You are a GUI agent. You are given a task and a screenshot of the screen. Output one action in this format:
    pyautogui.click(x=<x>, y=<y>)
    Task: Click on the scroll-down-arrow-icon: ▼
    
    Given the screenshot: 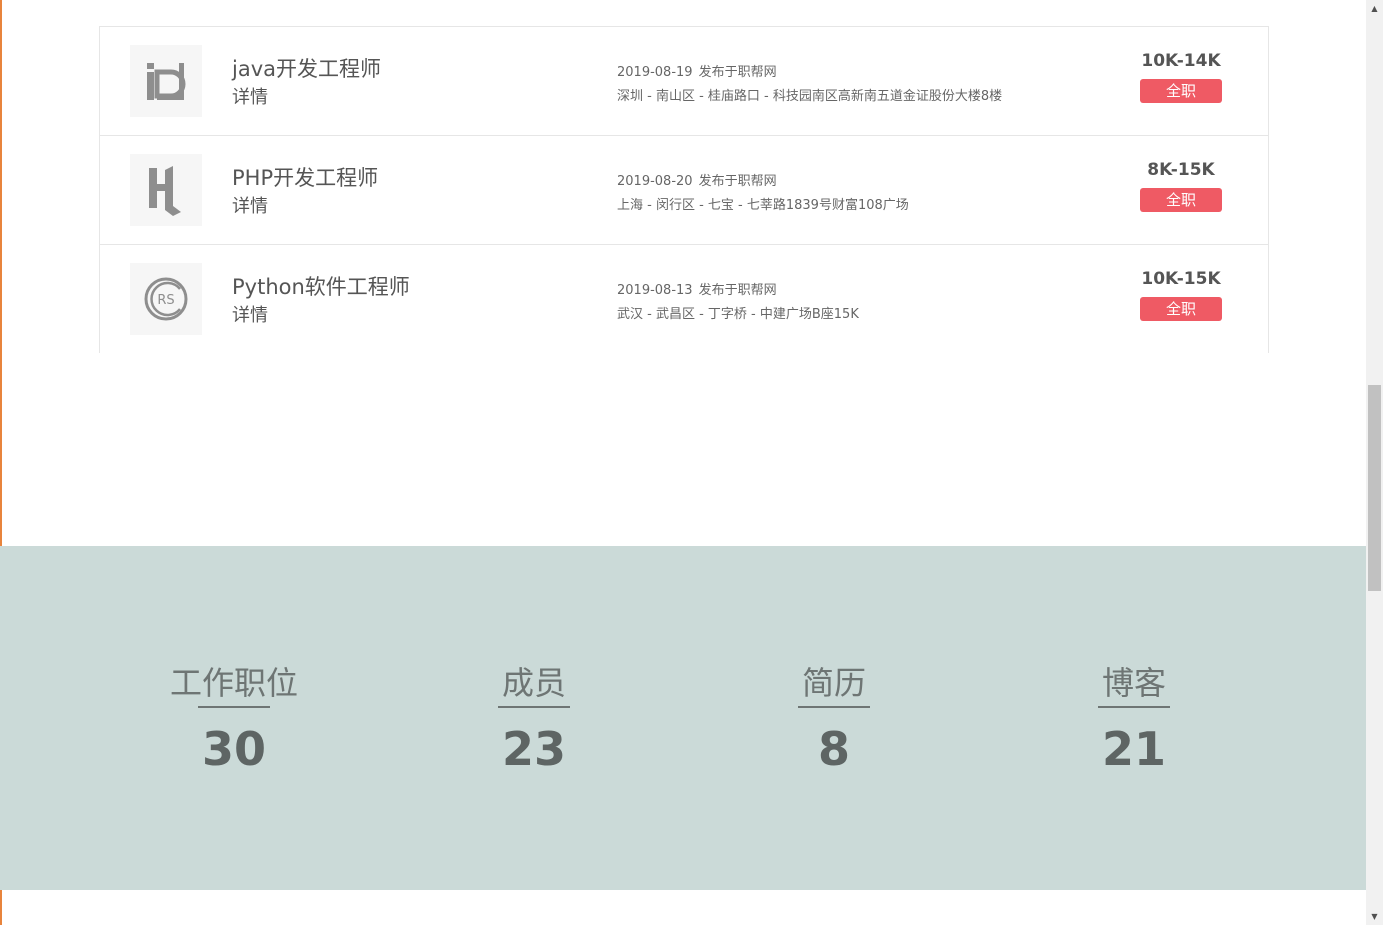 What is the action you would take?
    pyautogui.click(x=1374, y=916)
    